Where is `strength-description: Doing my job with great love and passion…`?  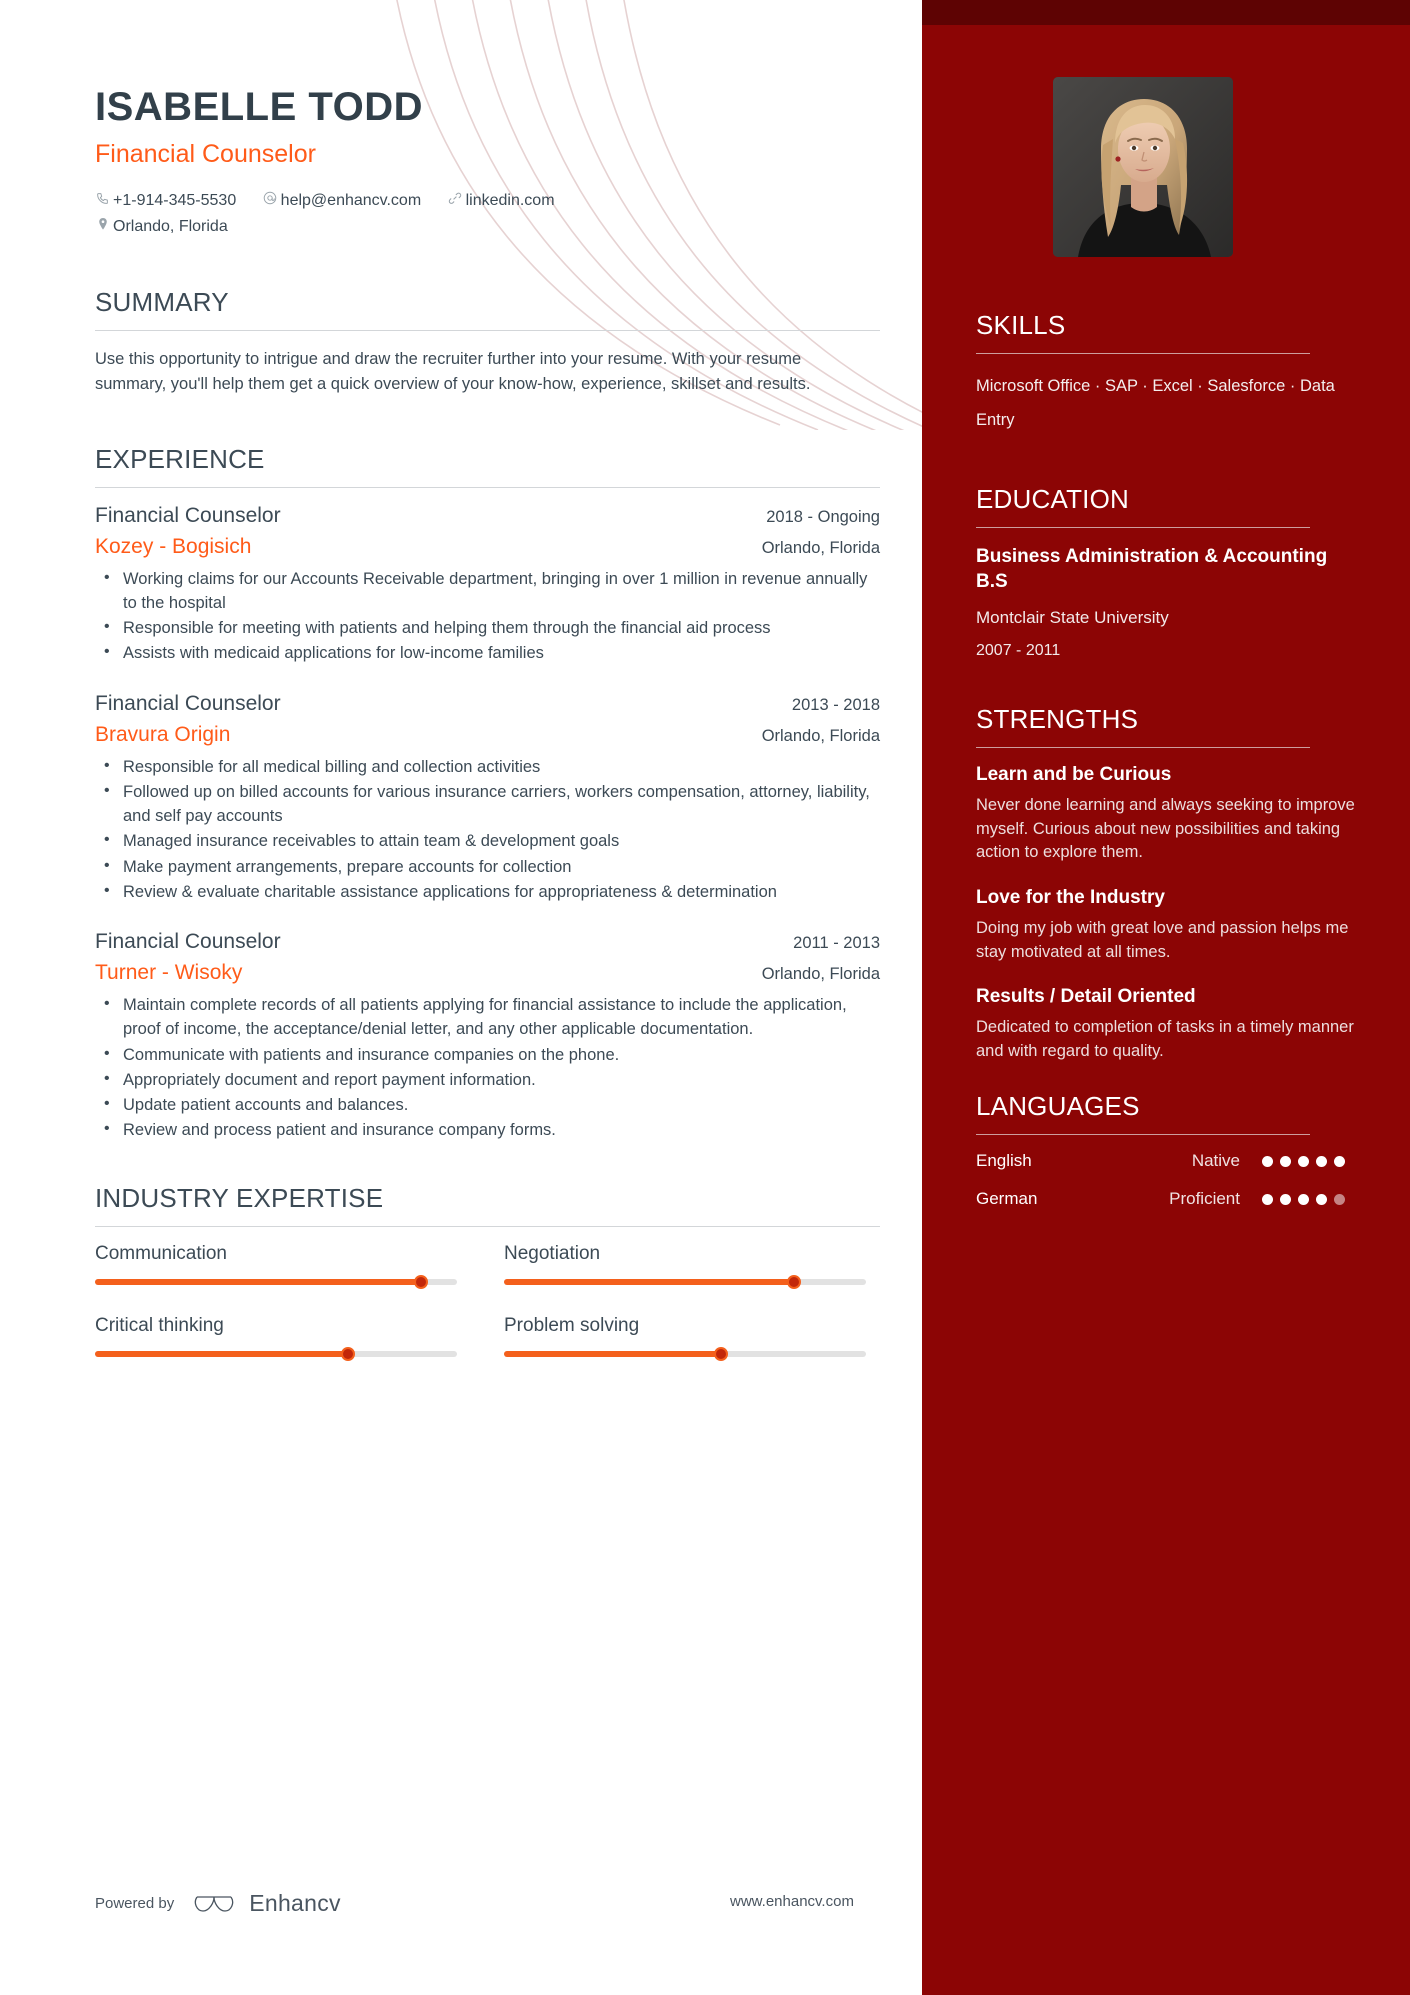
strength-description: Doing my job with great love and passion… is located at coordinates (1162, 939).